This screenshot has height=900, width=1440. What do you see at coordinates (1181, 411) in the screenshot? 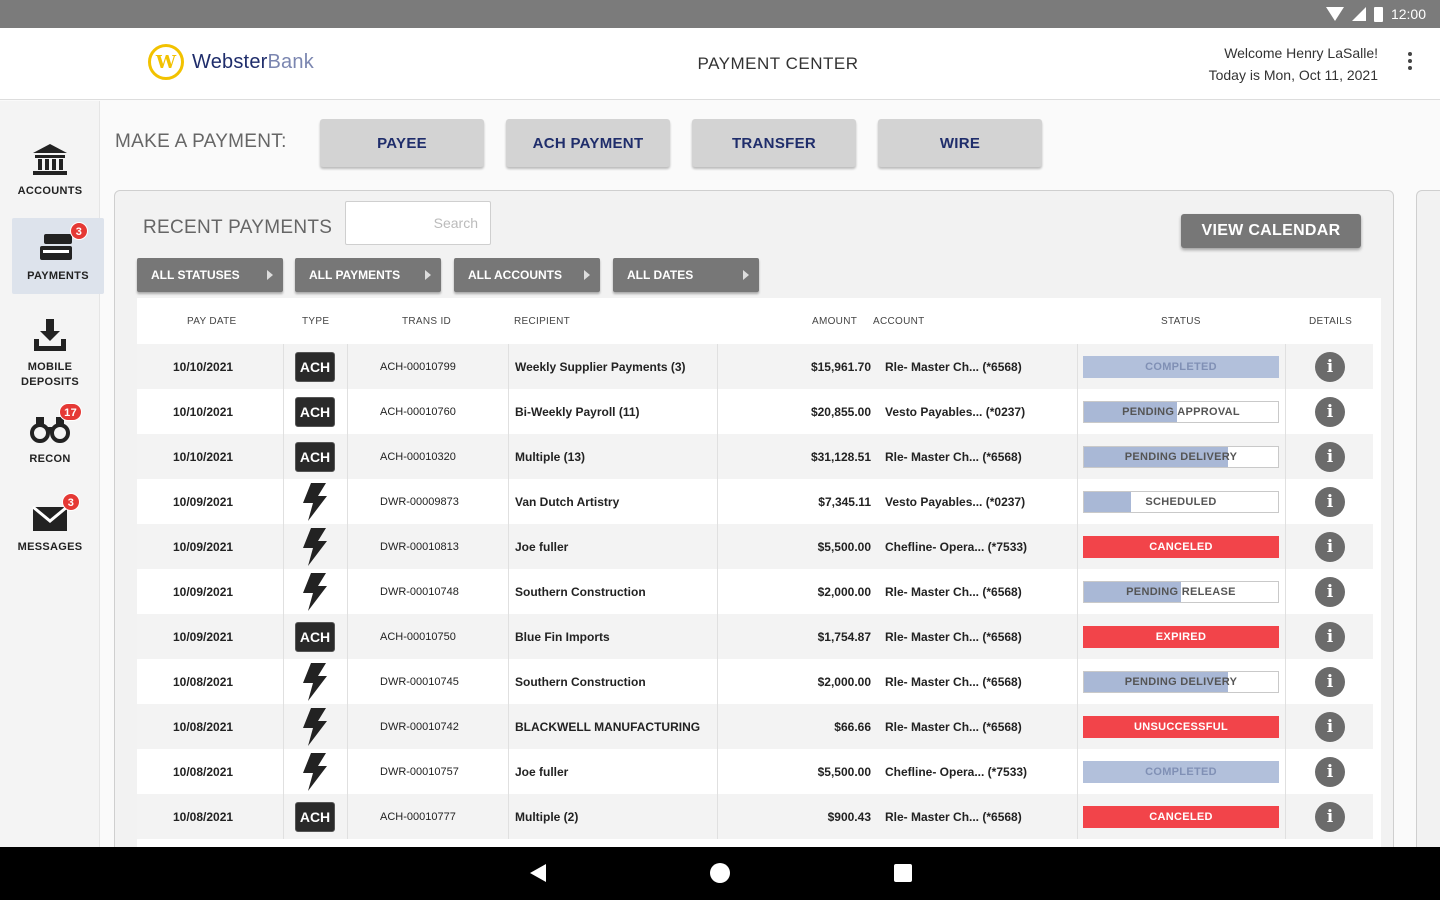
I see `status-text: PENDING APPROVAL` at bounding box center [1181, 411].